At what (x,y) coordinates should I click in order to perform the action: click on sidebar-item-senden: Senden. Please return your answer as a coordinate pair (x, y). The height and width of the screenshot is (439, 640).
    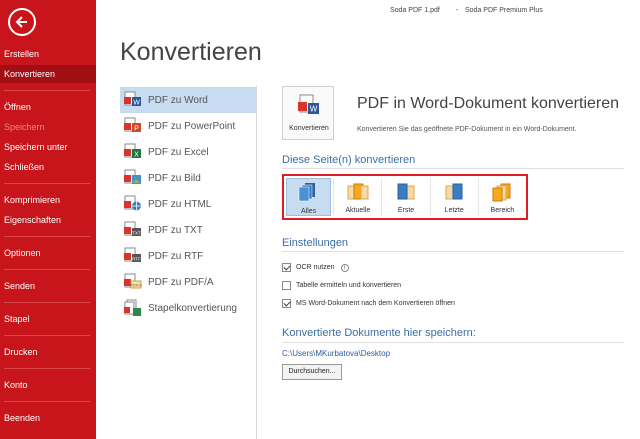
    Looking at the image, I should click on (48, 286).